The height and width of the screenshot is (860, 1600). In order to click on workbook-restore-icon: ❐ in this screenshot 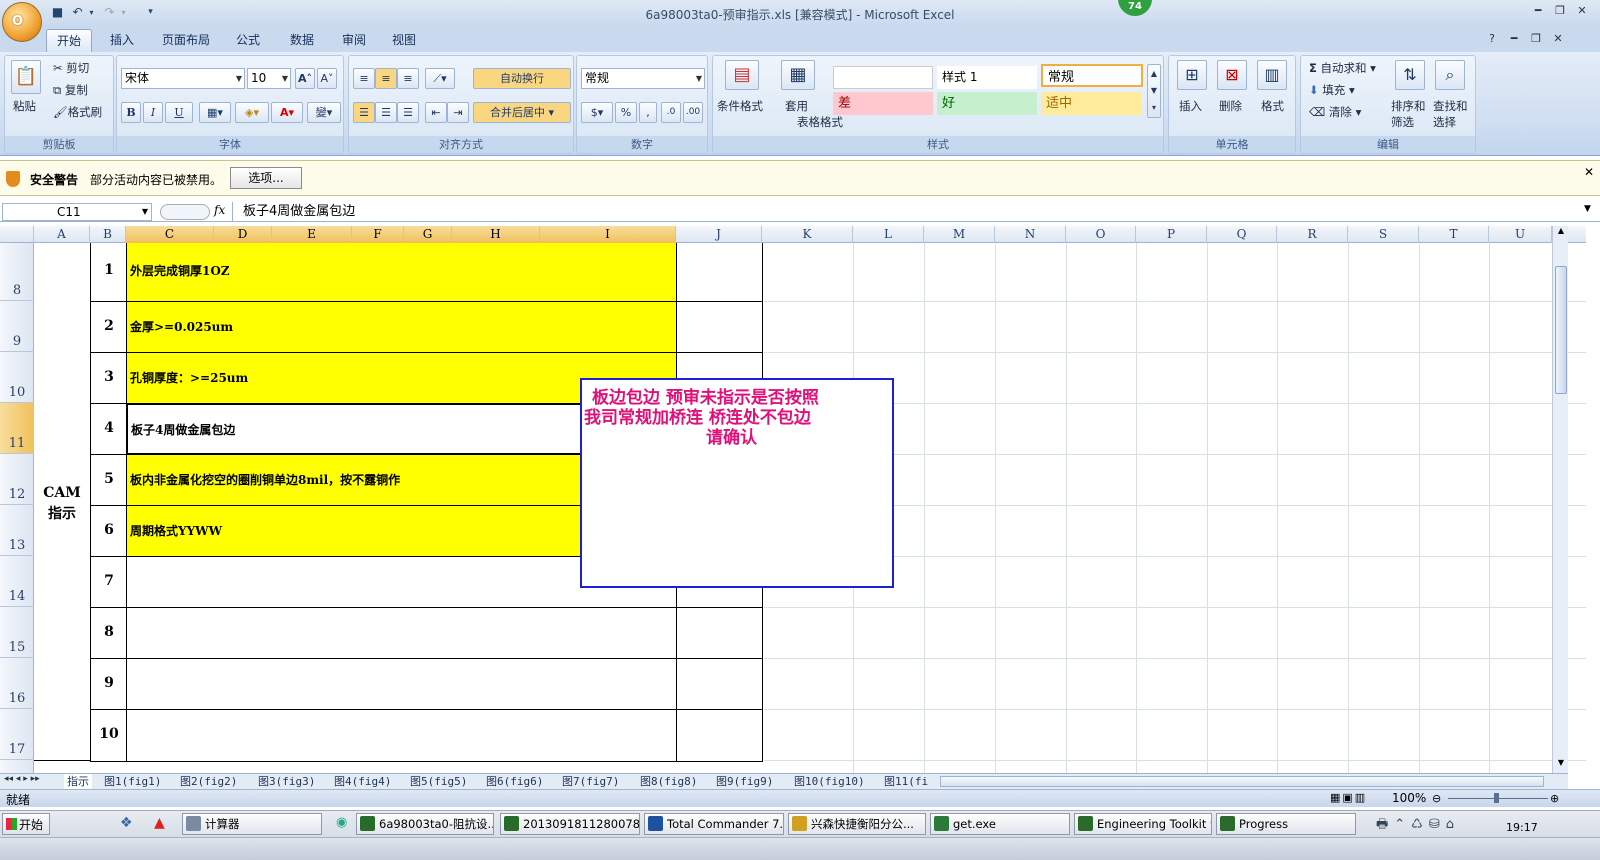, I will do `click(1536, 39)`.